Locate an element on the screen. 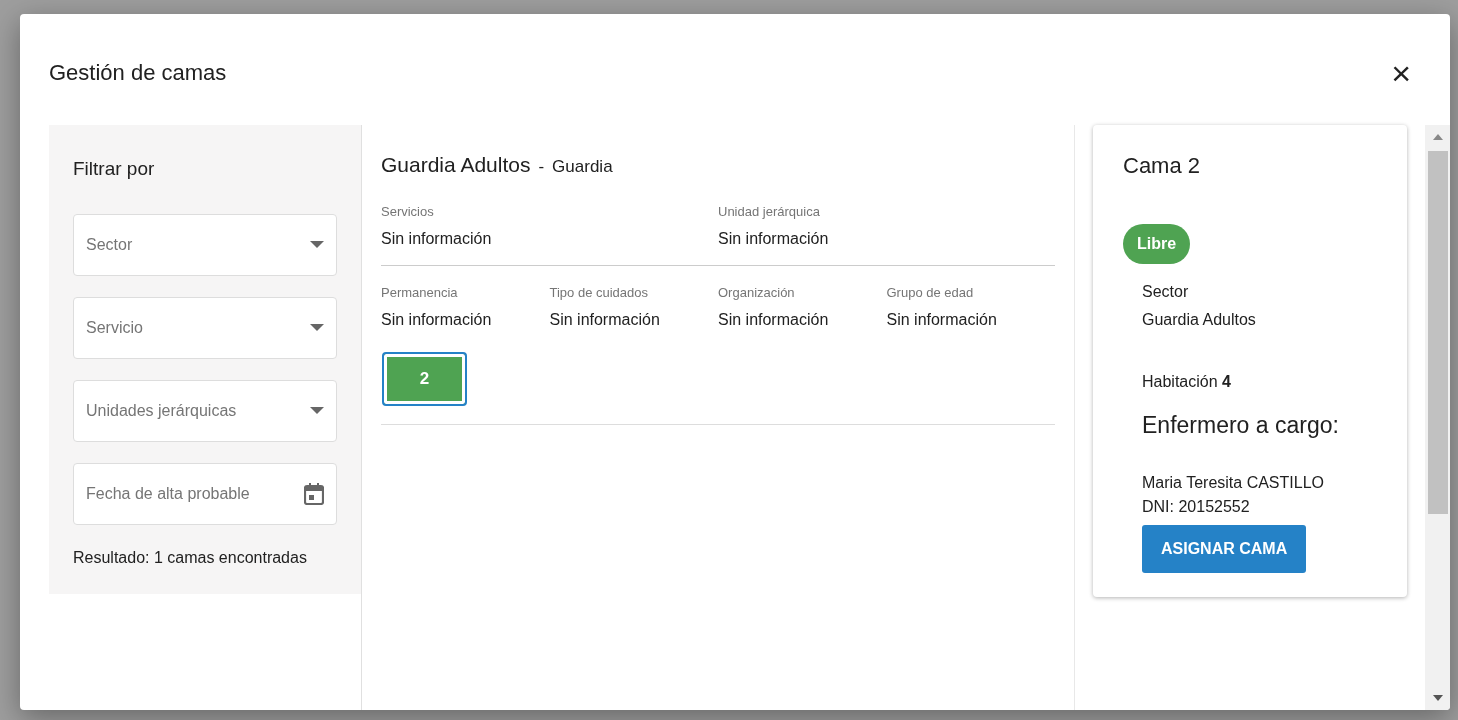 This screenshot has height=720, width=1458. field-label: Grupo de edad is located at coordinates (930, 292).